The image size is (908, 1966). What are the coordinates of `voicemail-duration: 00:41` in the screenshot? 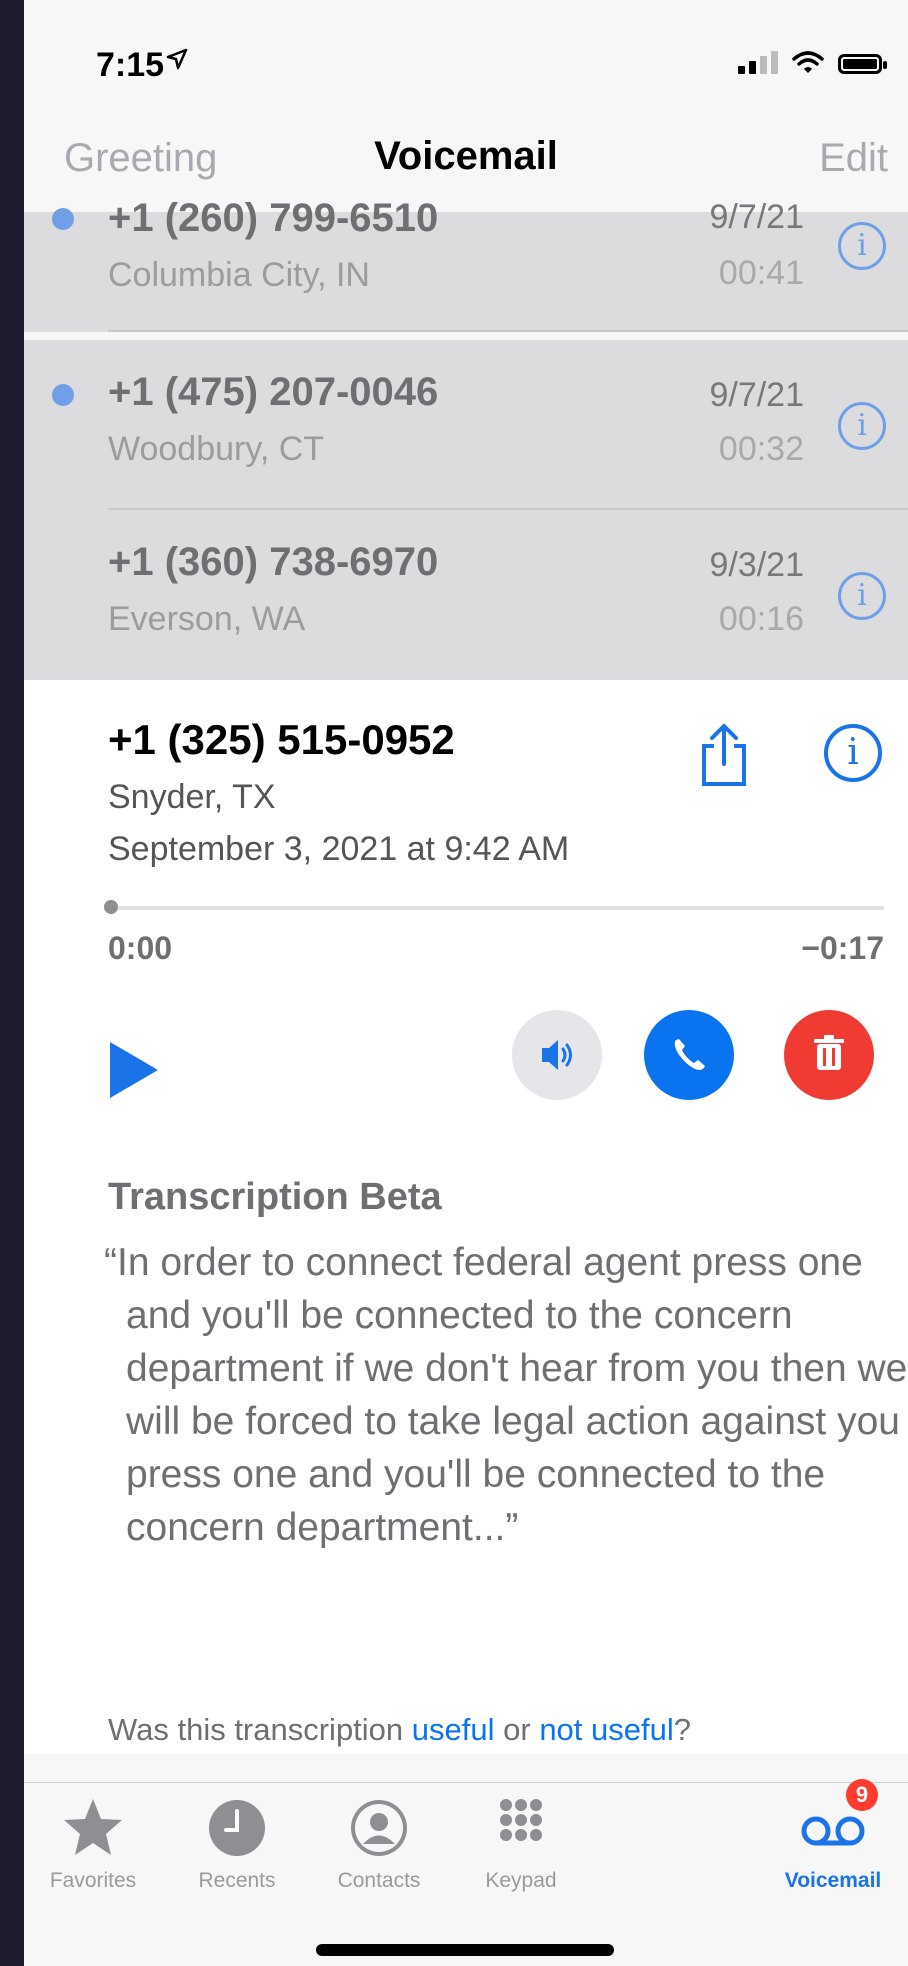 It's located at (761, 273).